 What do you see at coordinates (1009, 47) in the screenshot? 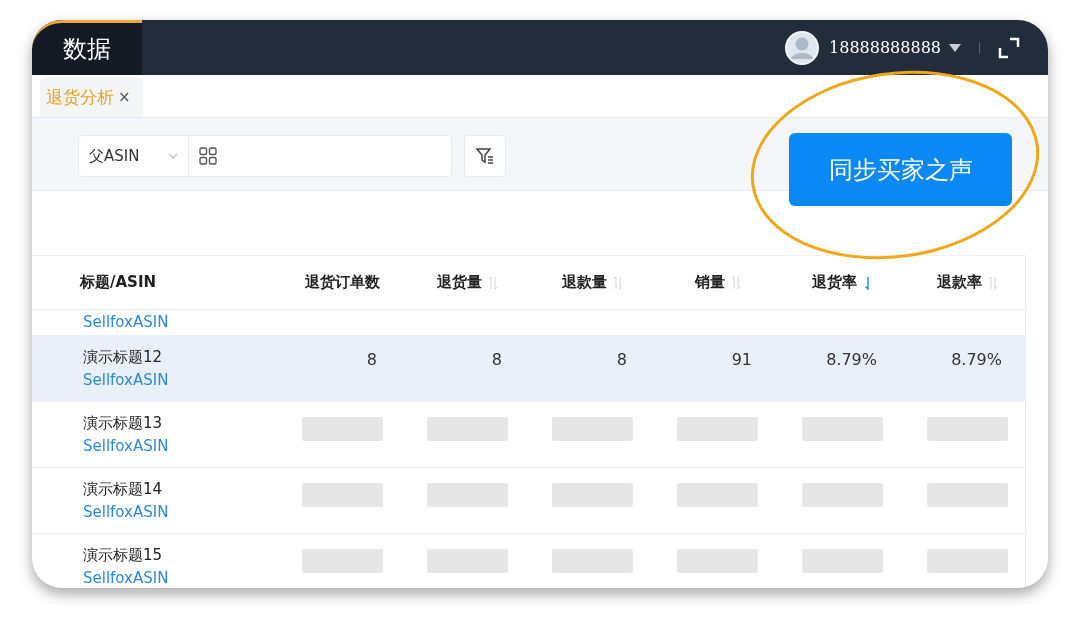
I see `fullscreen-icon` at bounding box center [1009, 47].